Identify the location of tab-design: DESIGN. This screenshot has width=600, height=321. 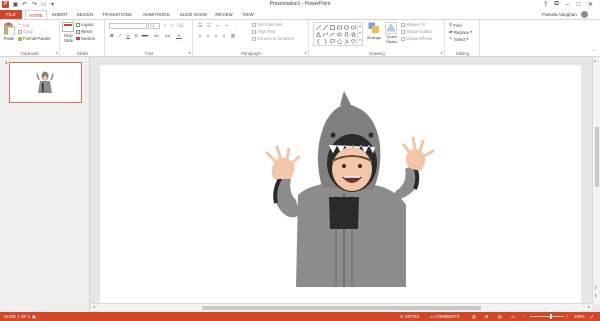
(85, 14).